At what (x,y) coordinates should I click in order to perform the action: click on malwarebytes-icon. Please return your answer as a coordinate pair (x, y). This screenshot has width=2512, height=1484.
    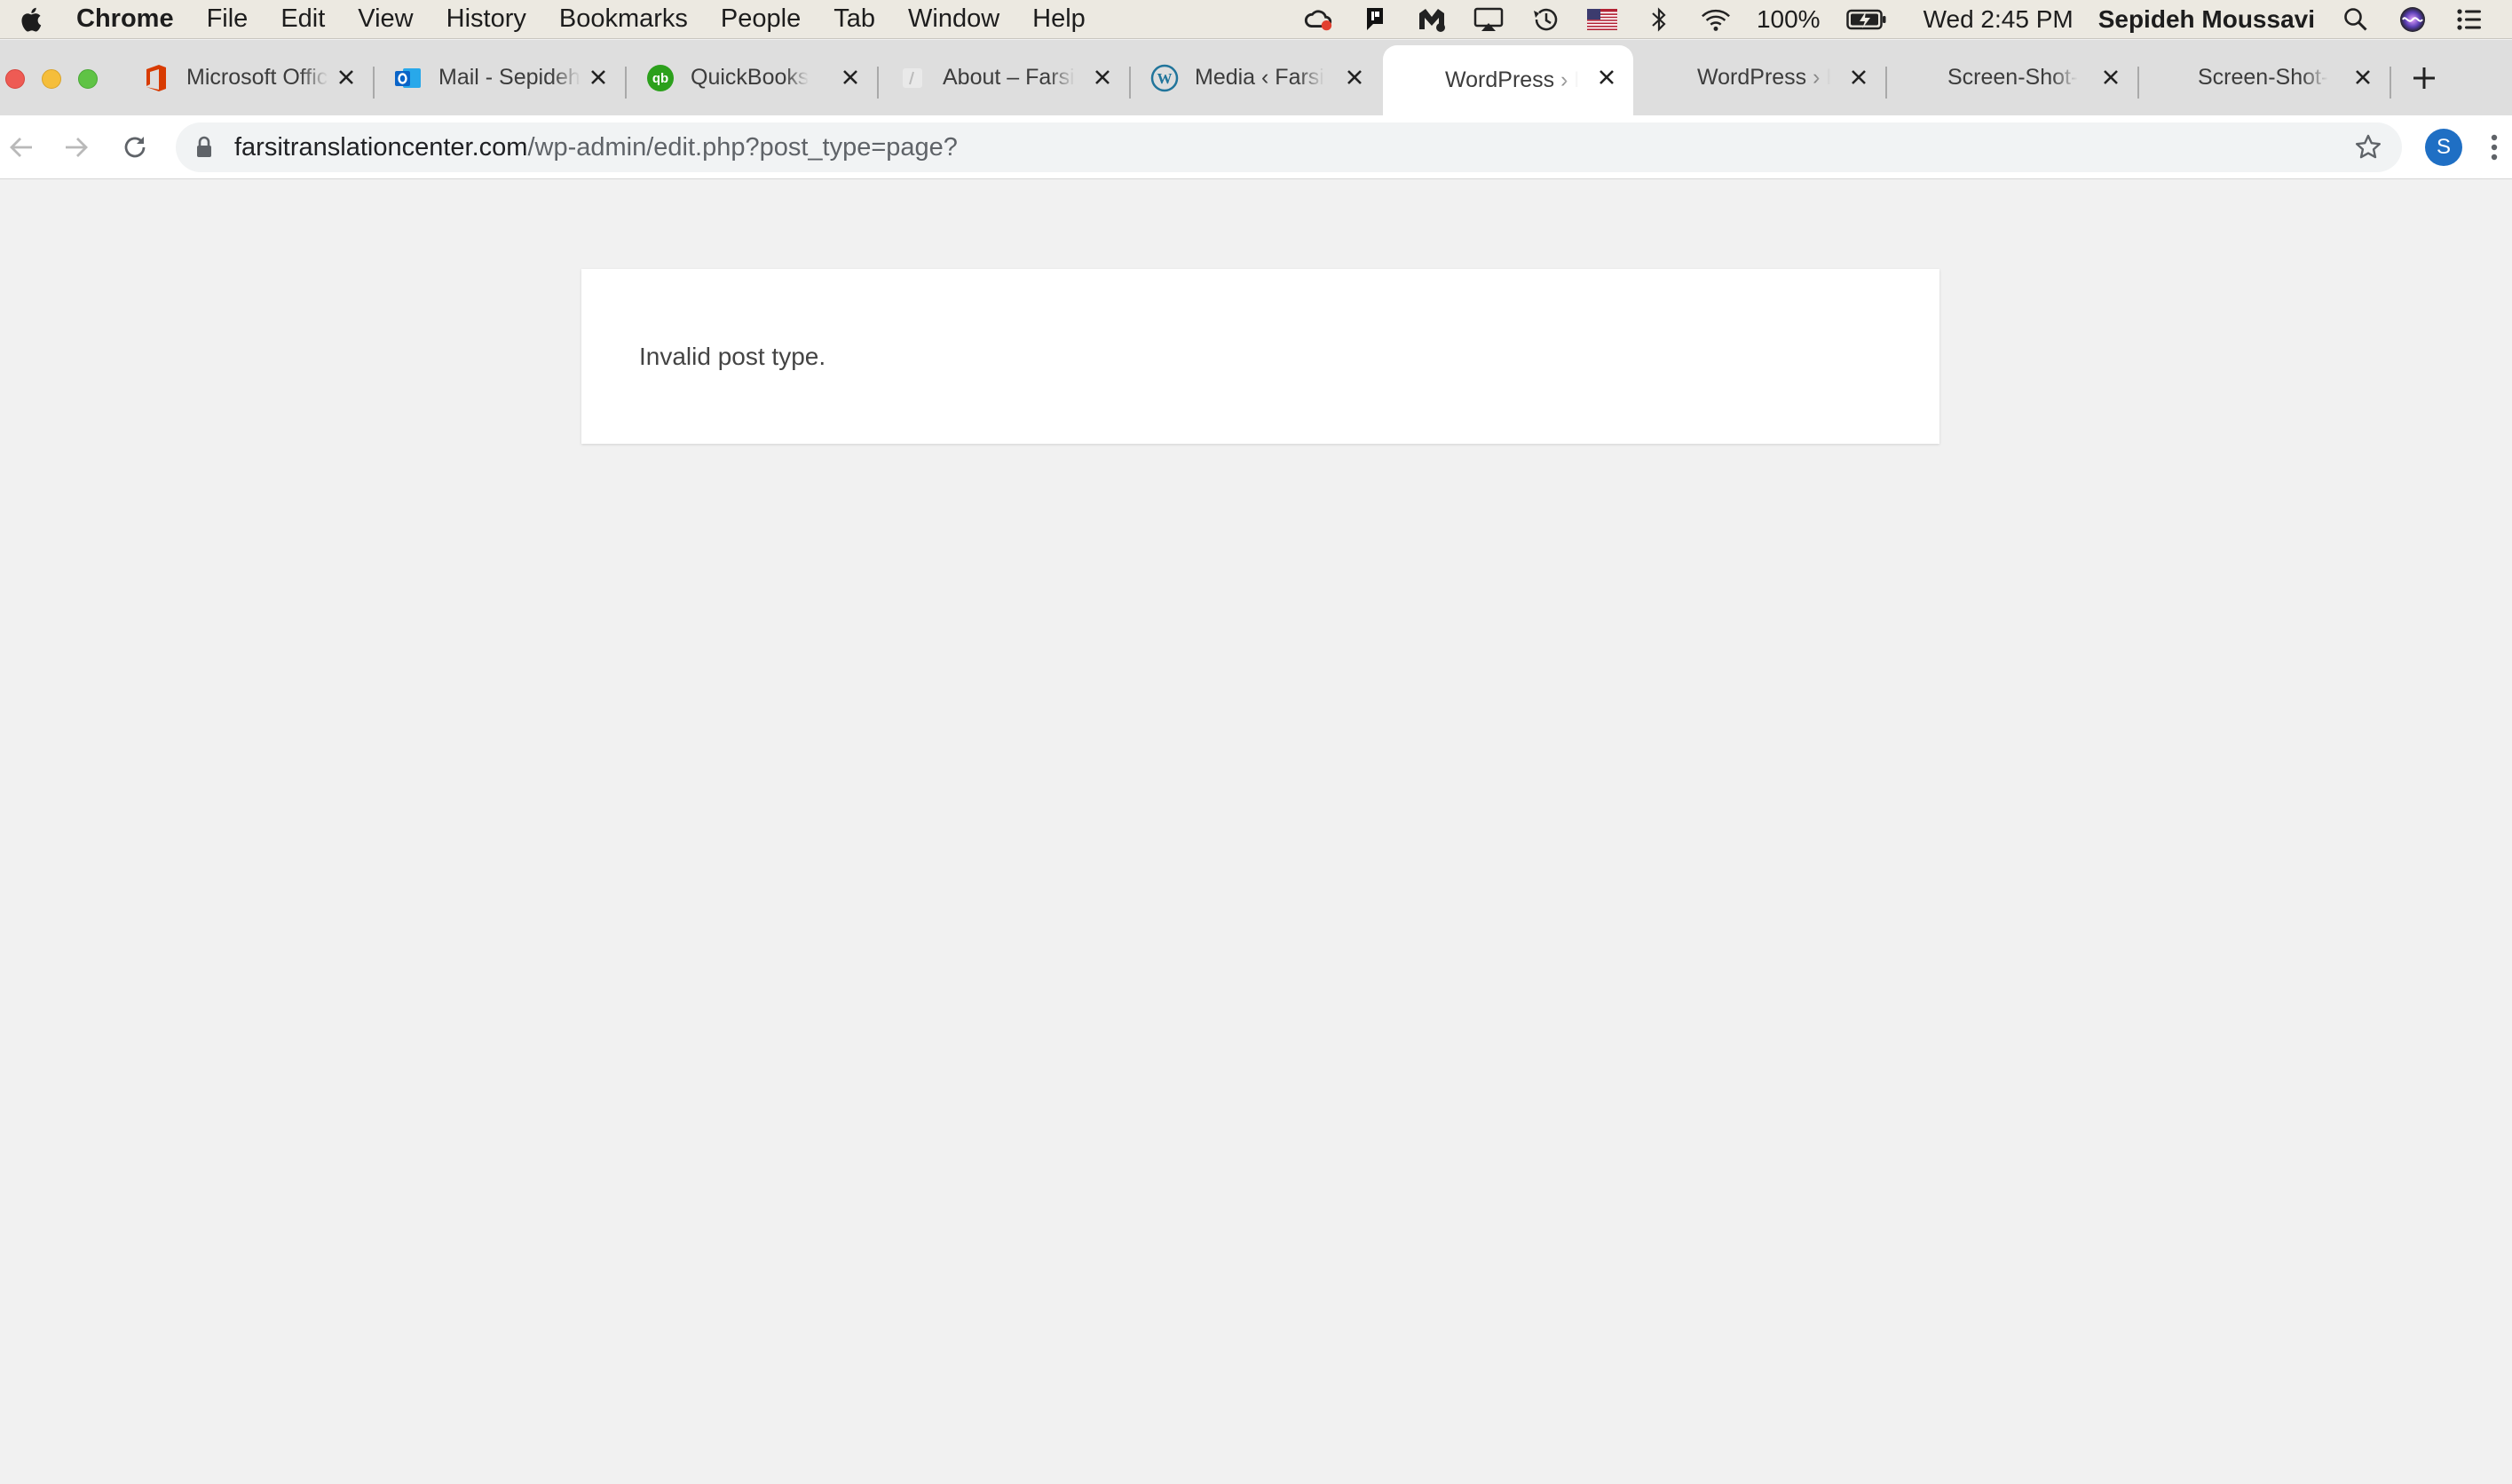
    Looking at the image, I should click on (1432, 20).